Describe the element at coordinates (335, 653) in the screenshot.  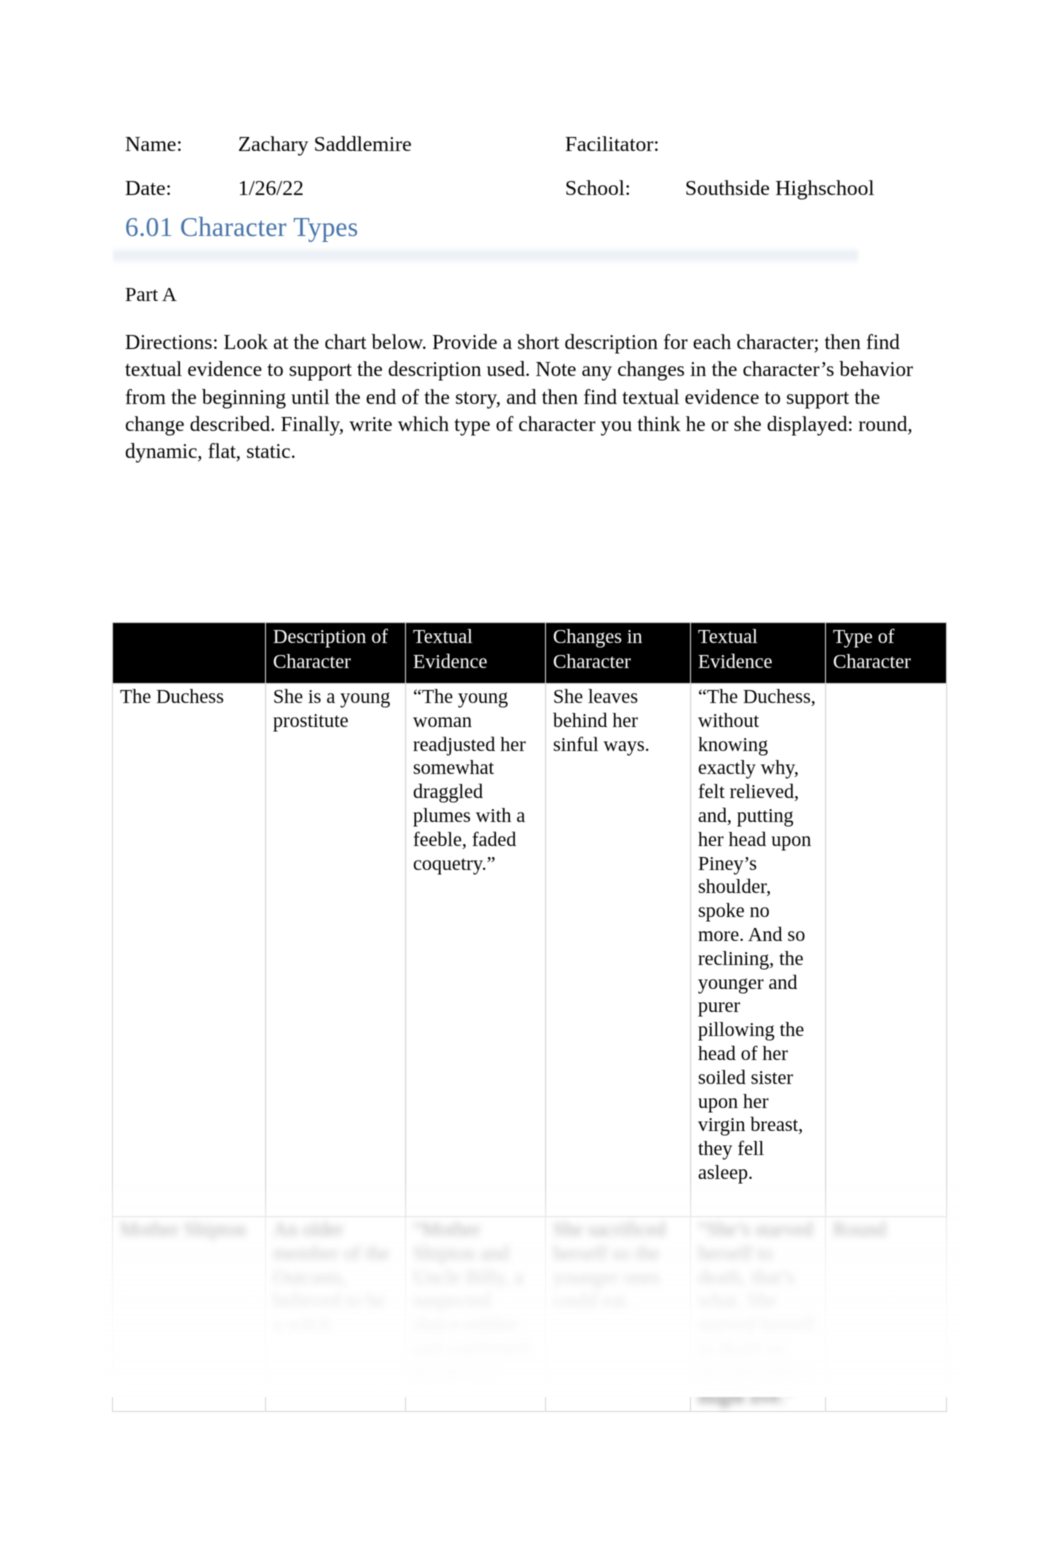
I see `column-header-description: Description of Character` at that location.